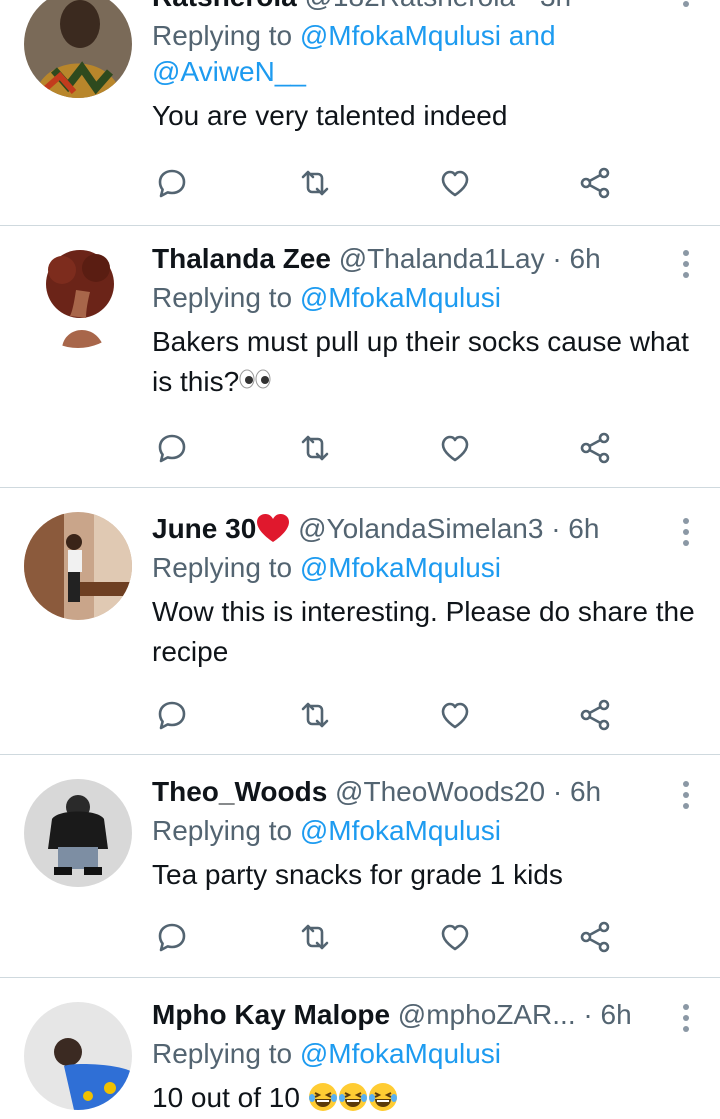  Describe the element at coordinates (255, 379) in the screenshot. I see `eyes-emoji-icon` at that location.